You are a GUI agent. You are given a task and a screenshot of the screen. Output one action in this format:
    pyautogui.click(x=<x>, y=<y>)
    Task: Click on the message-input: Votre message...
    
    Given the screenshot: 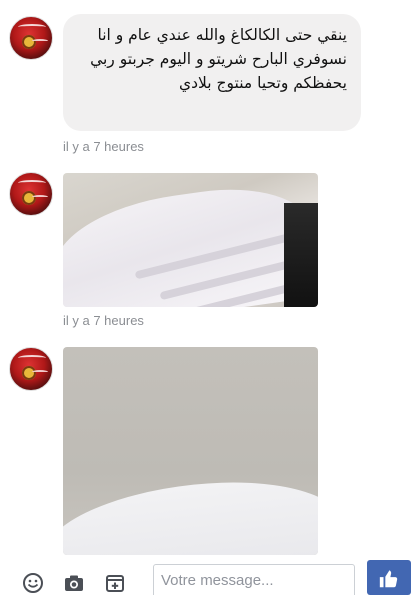 What is the action you would take?
    pyautogui.click(x=254, y=579)
    